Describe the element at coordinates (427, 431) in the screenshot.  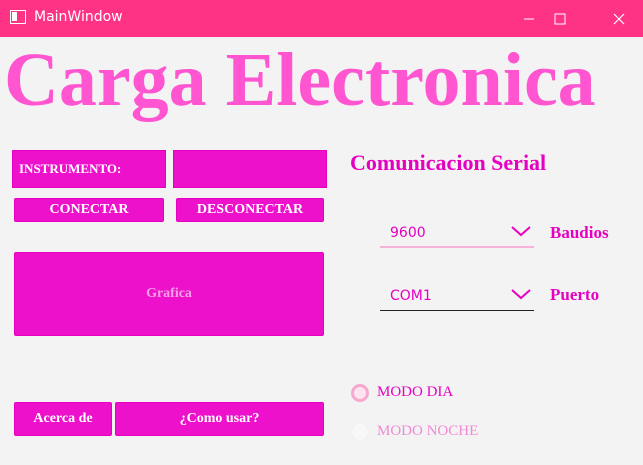
I see `night-mode-label: MODO NOCHE` at that location.